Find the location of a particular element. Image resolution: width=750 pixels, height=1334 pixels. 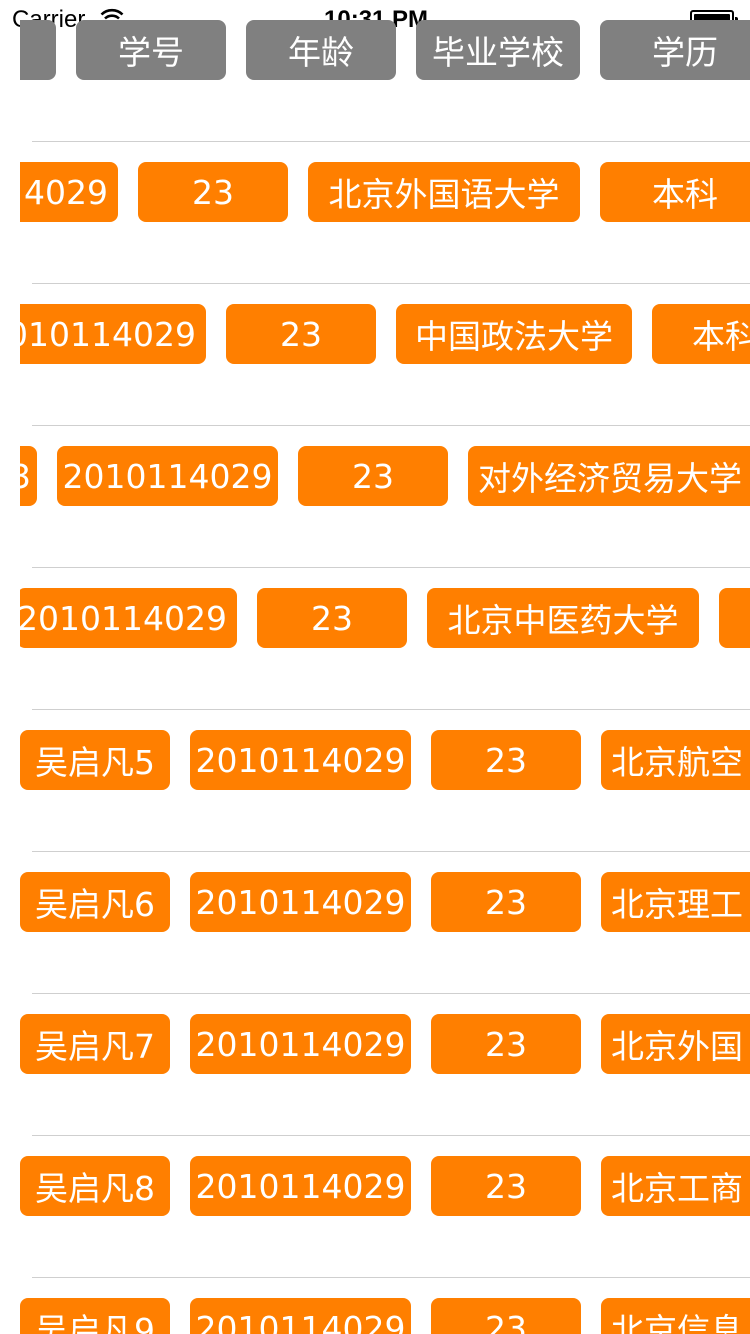

cell-name: 吴启凡5 is located at coordinates (95, 760).